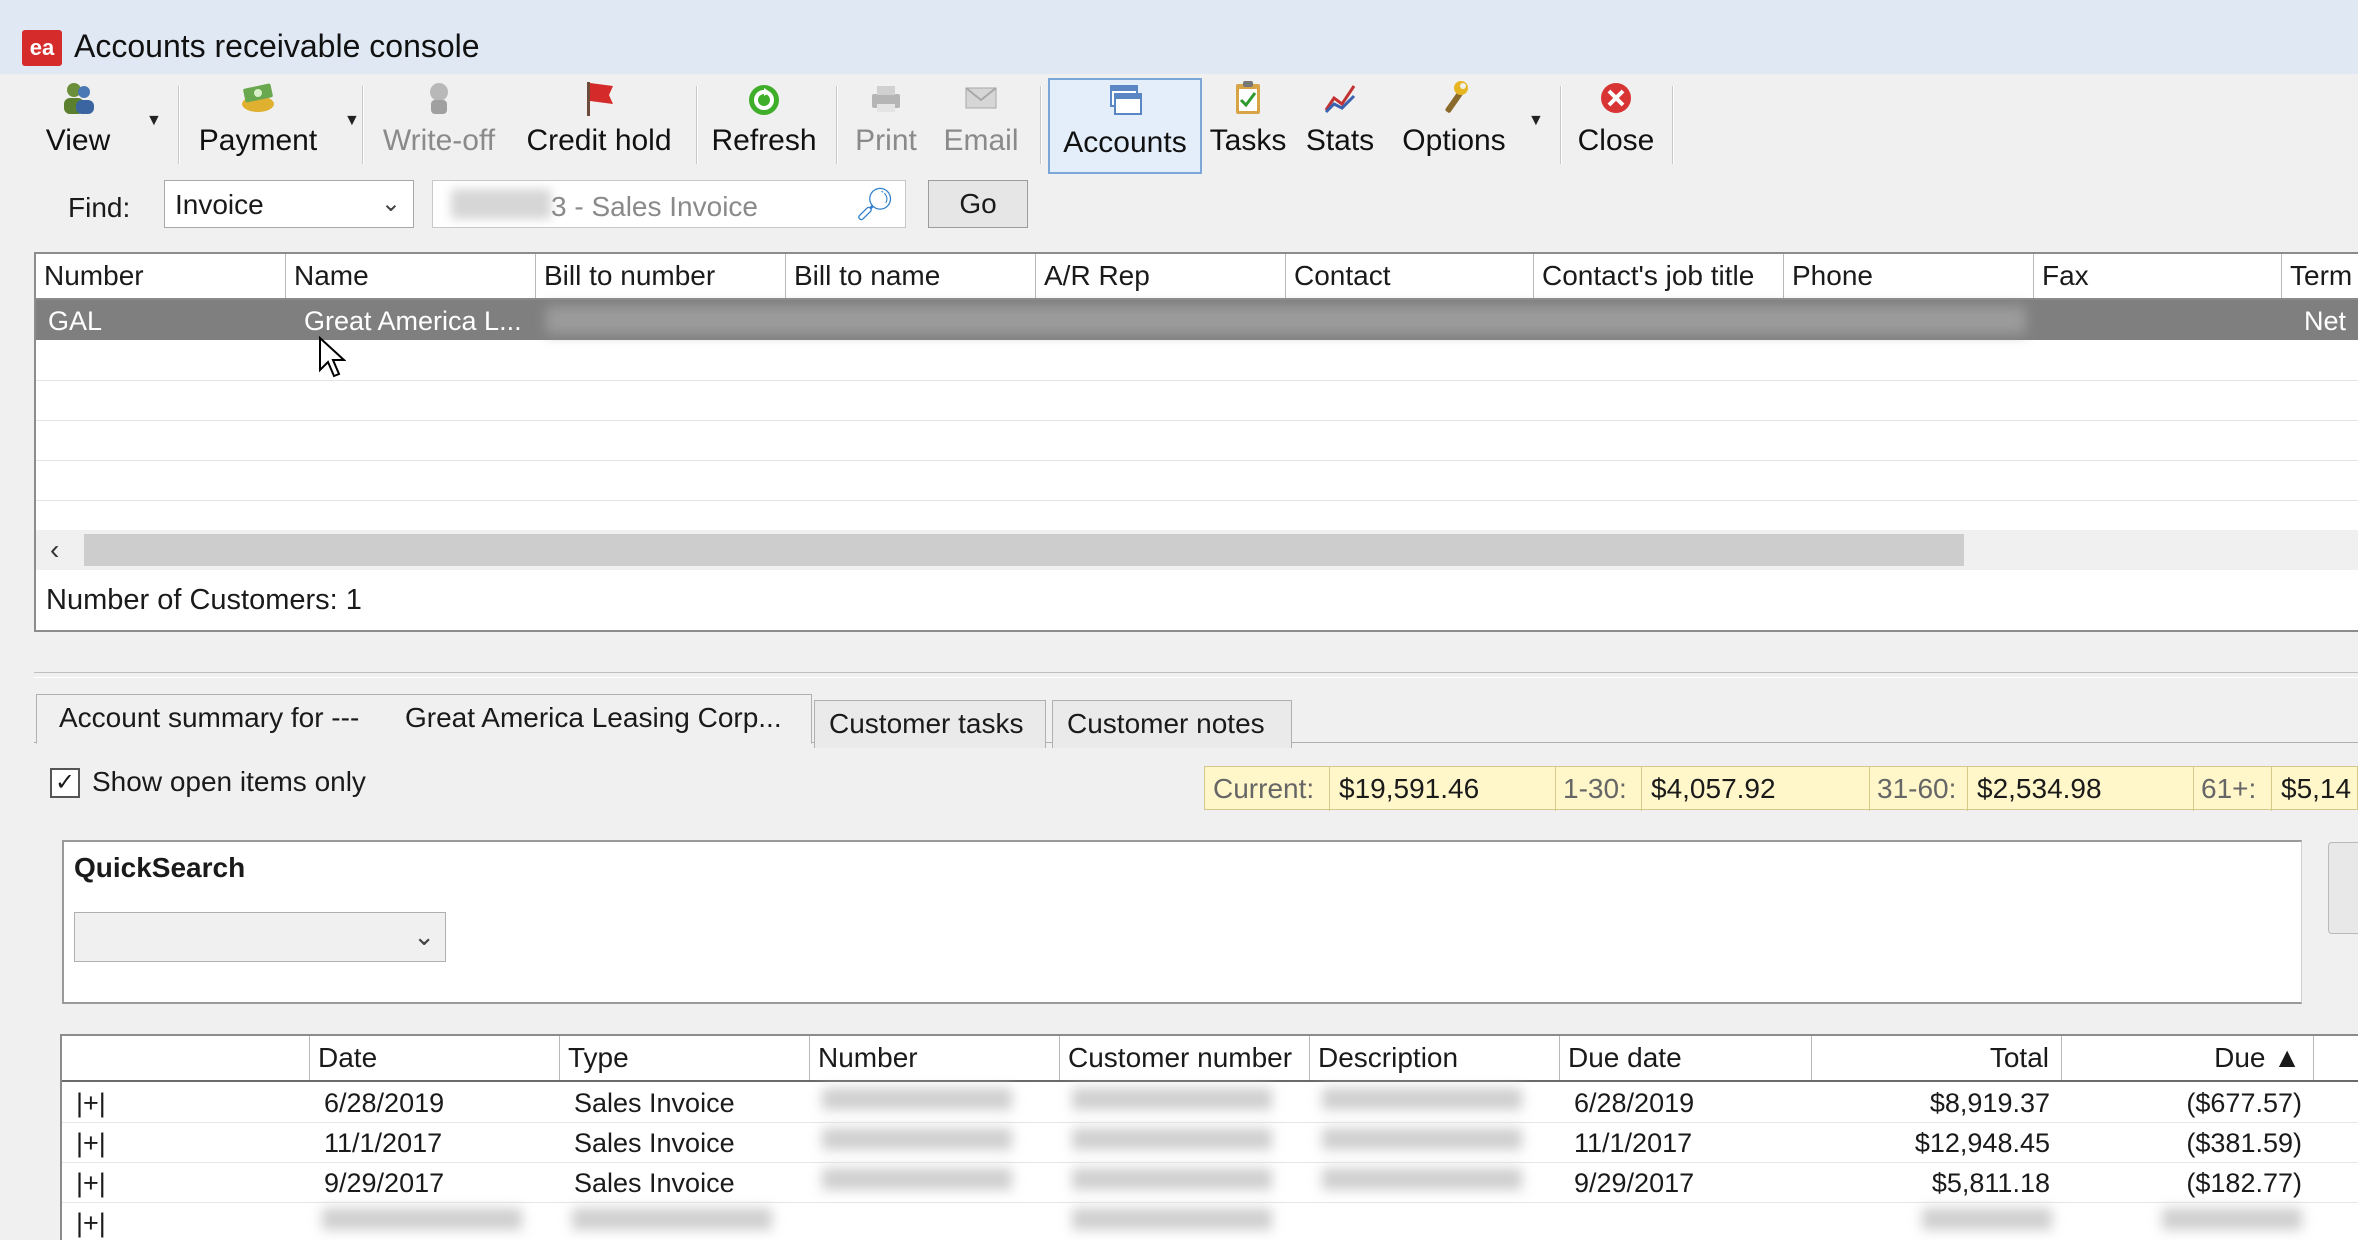 This screenshot has width=2358, height=1240. Describe the element at coordinates (1454, 124) in the screenshot. I see `options-button: Options` at that location.